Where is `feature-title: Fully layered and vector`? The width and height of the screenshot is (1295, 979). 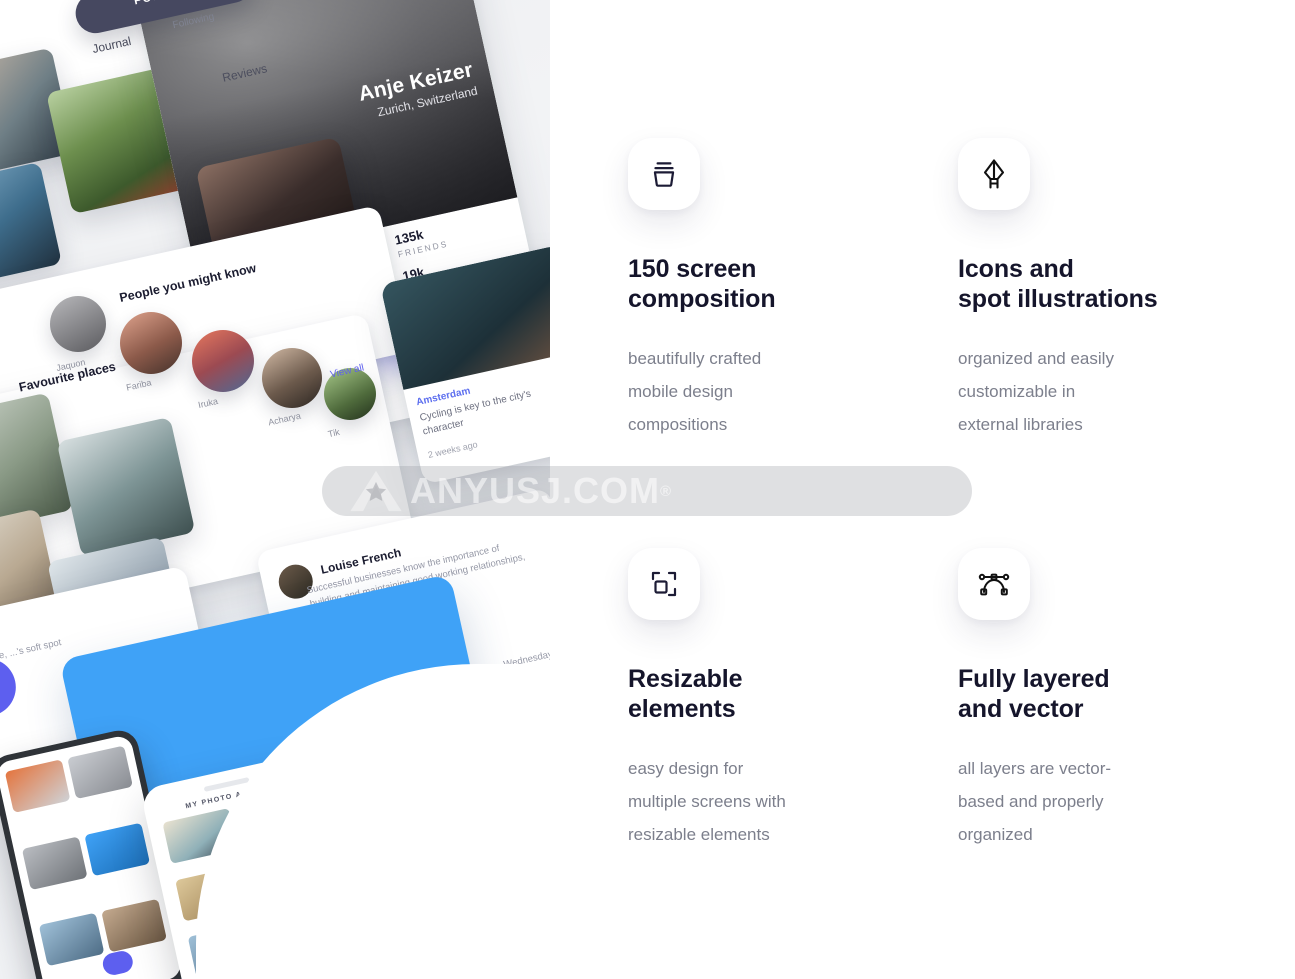
feature-title: Fully layered and vector is located at coordinates (1034, 694).